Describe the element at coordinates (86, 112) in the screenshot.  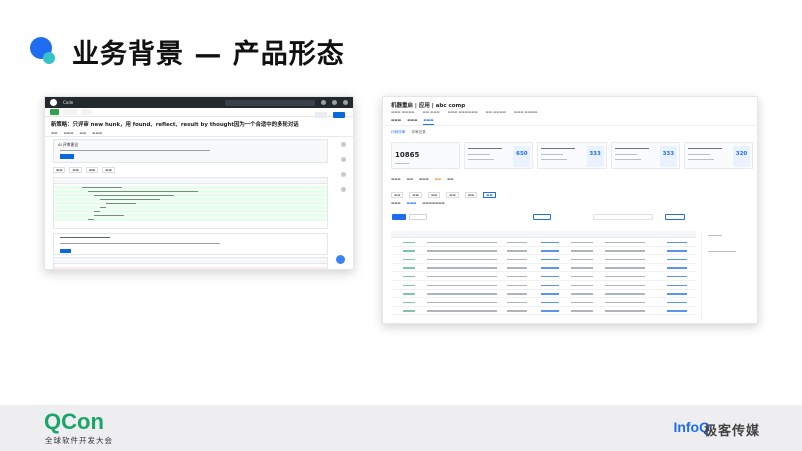
I see `branch-tag` at that location.